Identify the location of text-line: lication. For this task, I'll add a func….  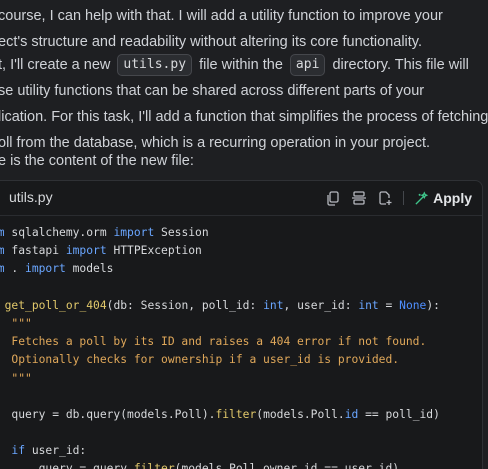
(244, 117).